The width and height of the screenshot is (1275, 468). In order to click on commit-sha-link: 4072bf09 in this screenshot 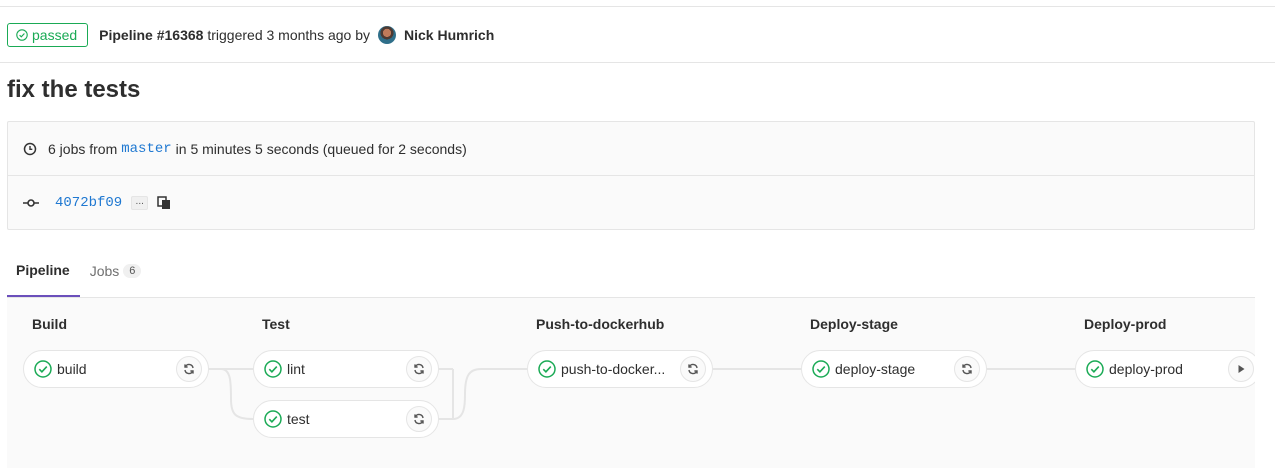, I will do `click(88, 203)`.